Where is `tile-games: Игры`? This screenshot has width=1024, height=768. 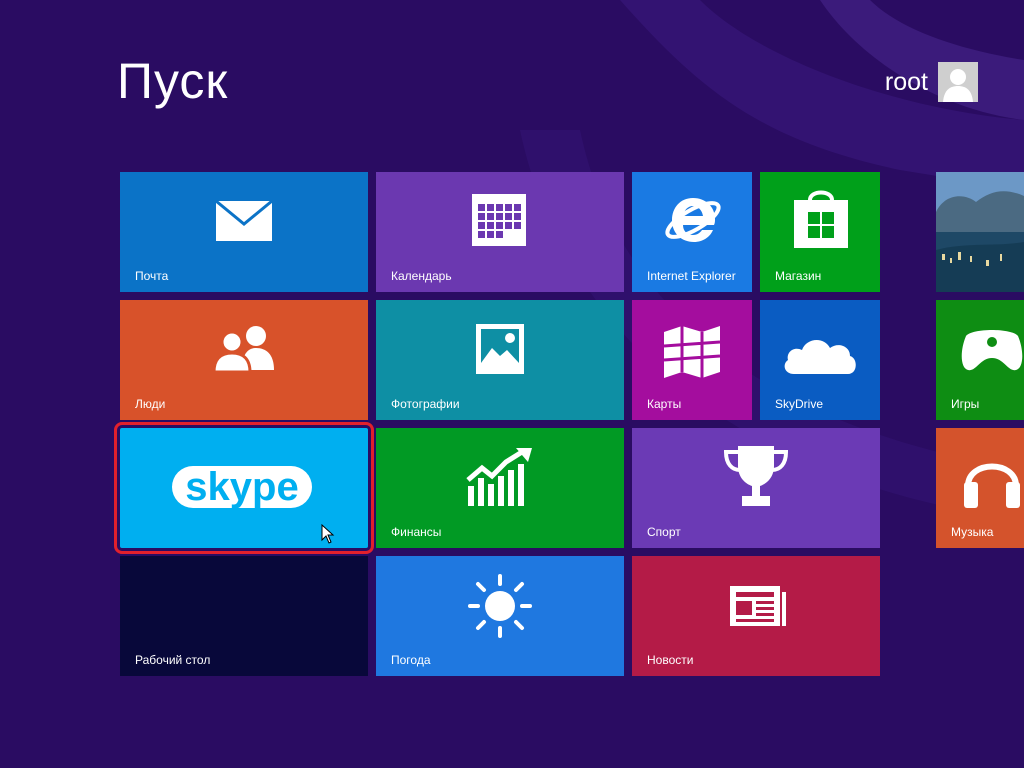
tile-games: Игры is located at coordinates (980, 360).